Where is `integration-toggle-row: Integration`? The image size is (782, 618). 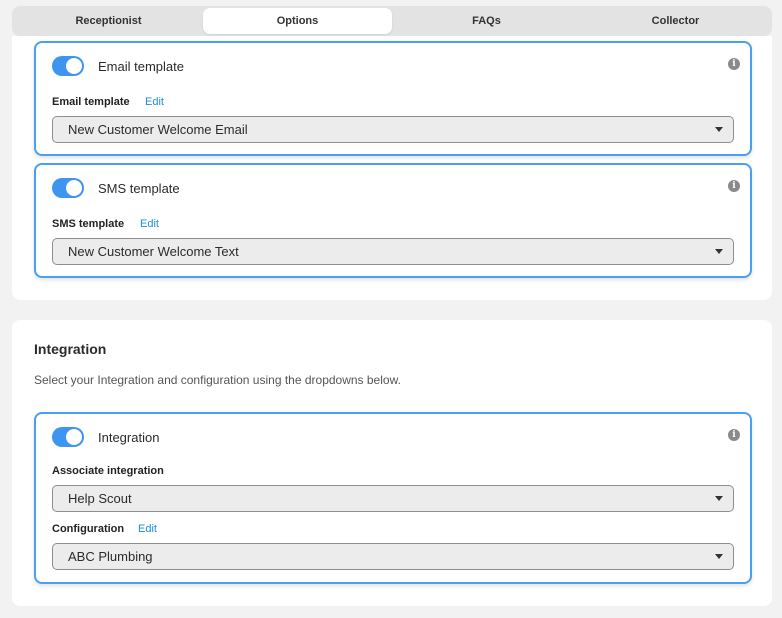 integration-toggle-row: Integration is located at coordinates (105, 437).